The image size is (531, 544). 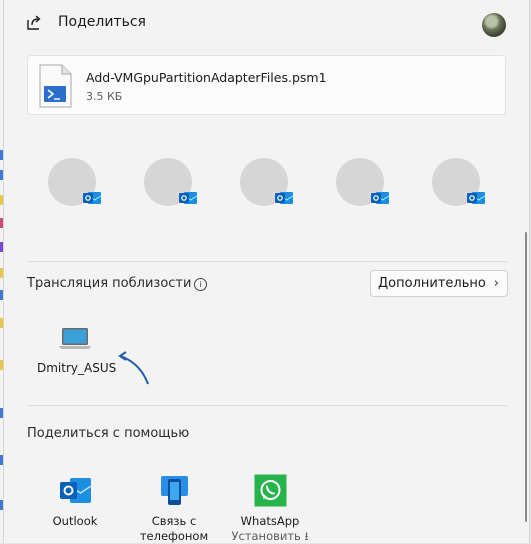 I want to click on app-whatsapp: WhatsApp Установить ⭳, so click(x=270, y=509).